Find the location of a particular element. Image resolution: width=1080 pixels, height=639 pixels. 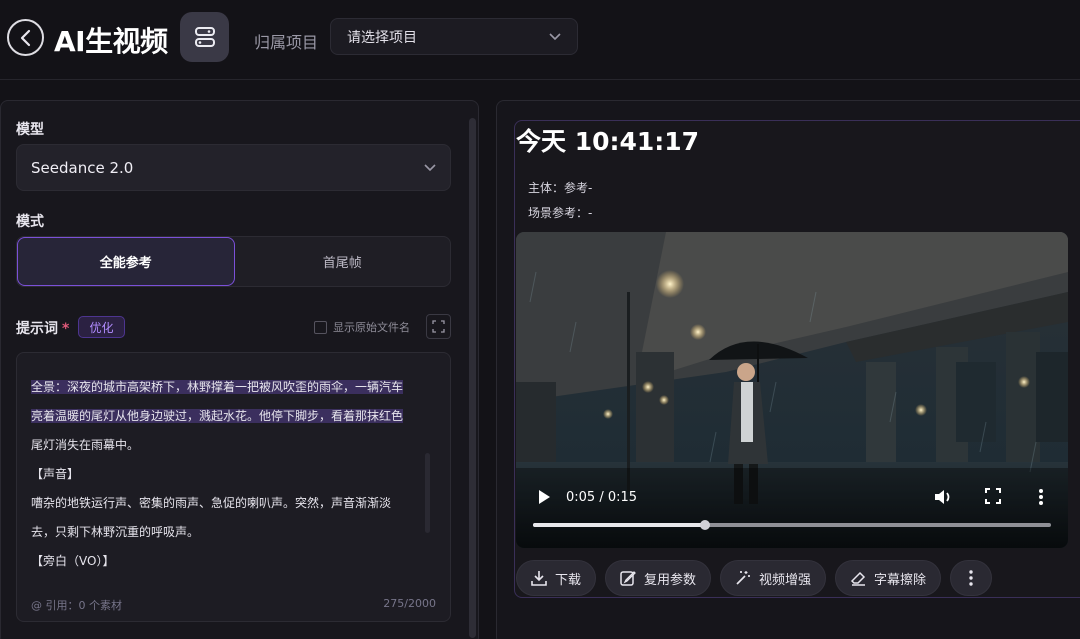

more-actions-button is located at coordinates (971, 578).